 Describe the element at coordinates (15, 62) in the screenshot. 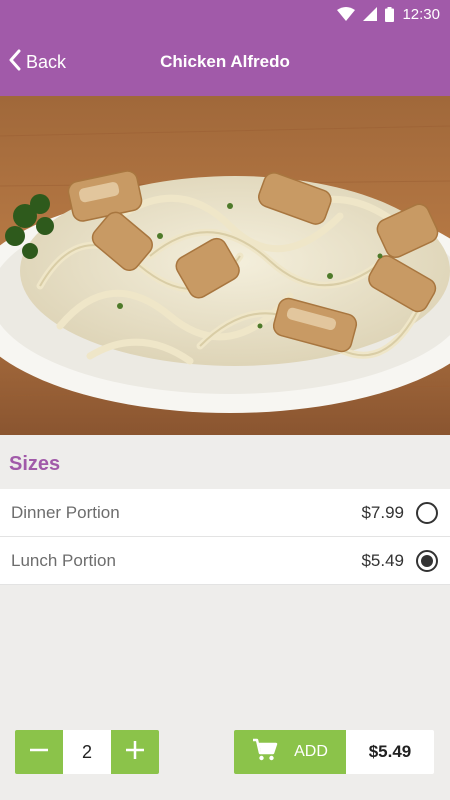

I see `chevron-left-icon` at that location.